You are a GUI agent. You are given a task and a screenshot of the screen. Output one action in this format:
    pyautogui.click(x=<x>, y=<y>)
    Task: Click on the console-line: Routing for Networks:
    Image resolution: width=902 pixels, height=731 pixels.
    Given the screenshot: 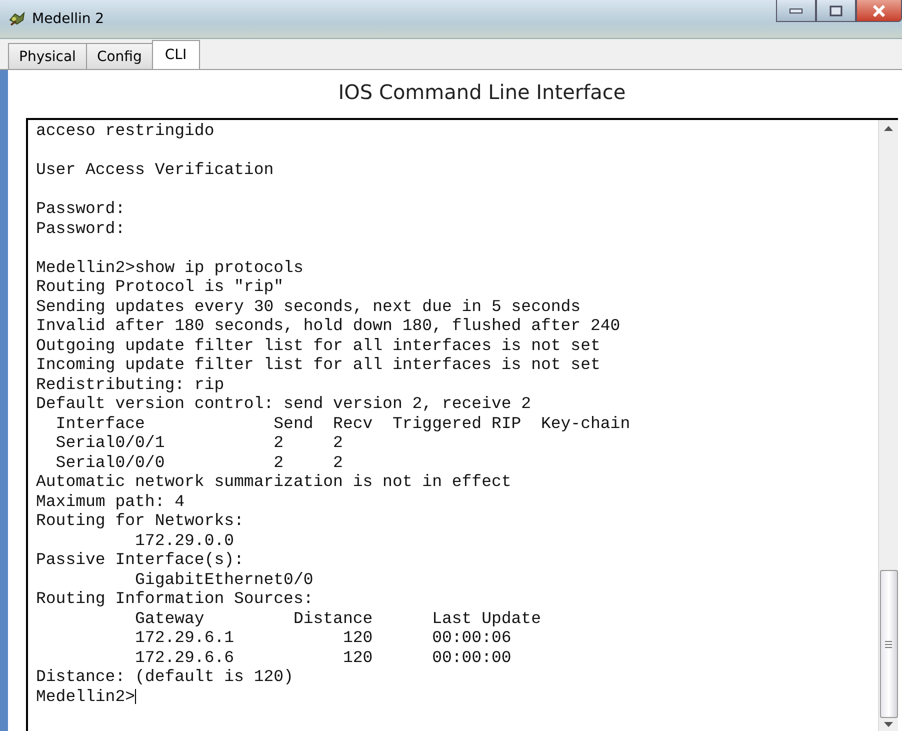 What is the action you would take?
    pyautogui.click(x=140, y=520)
    